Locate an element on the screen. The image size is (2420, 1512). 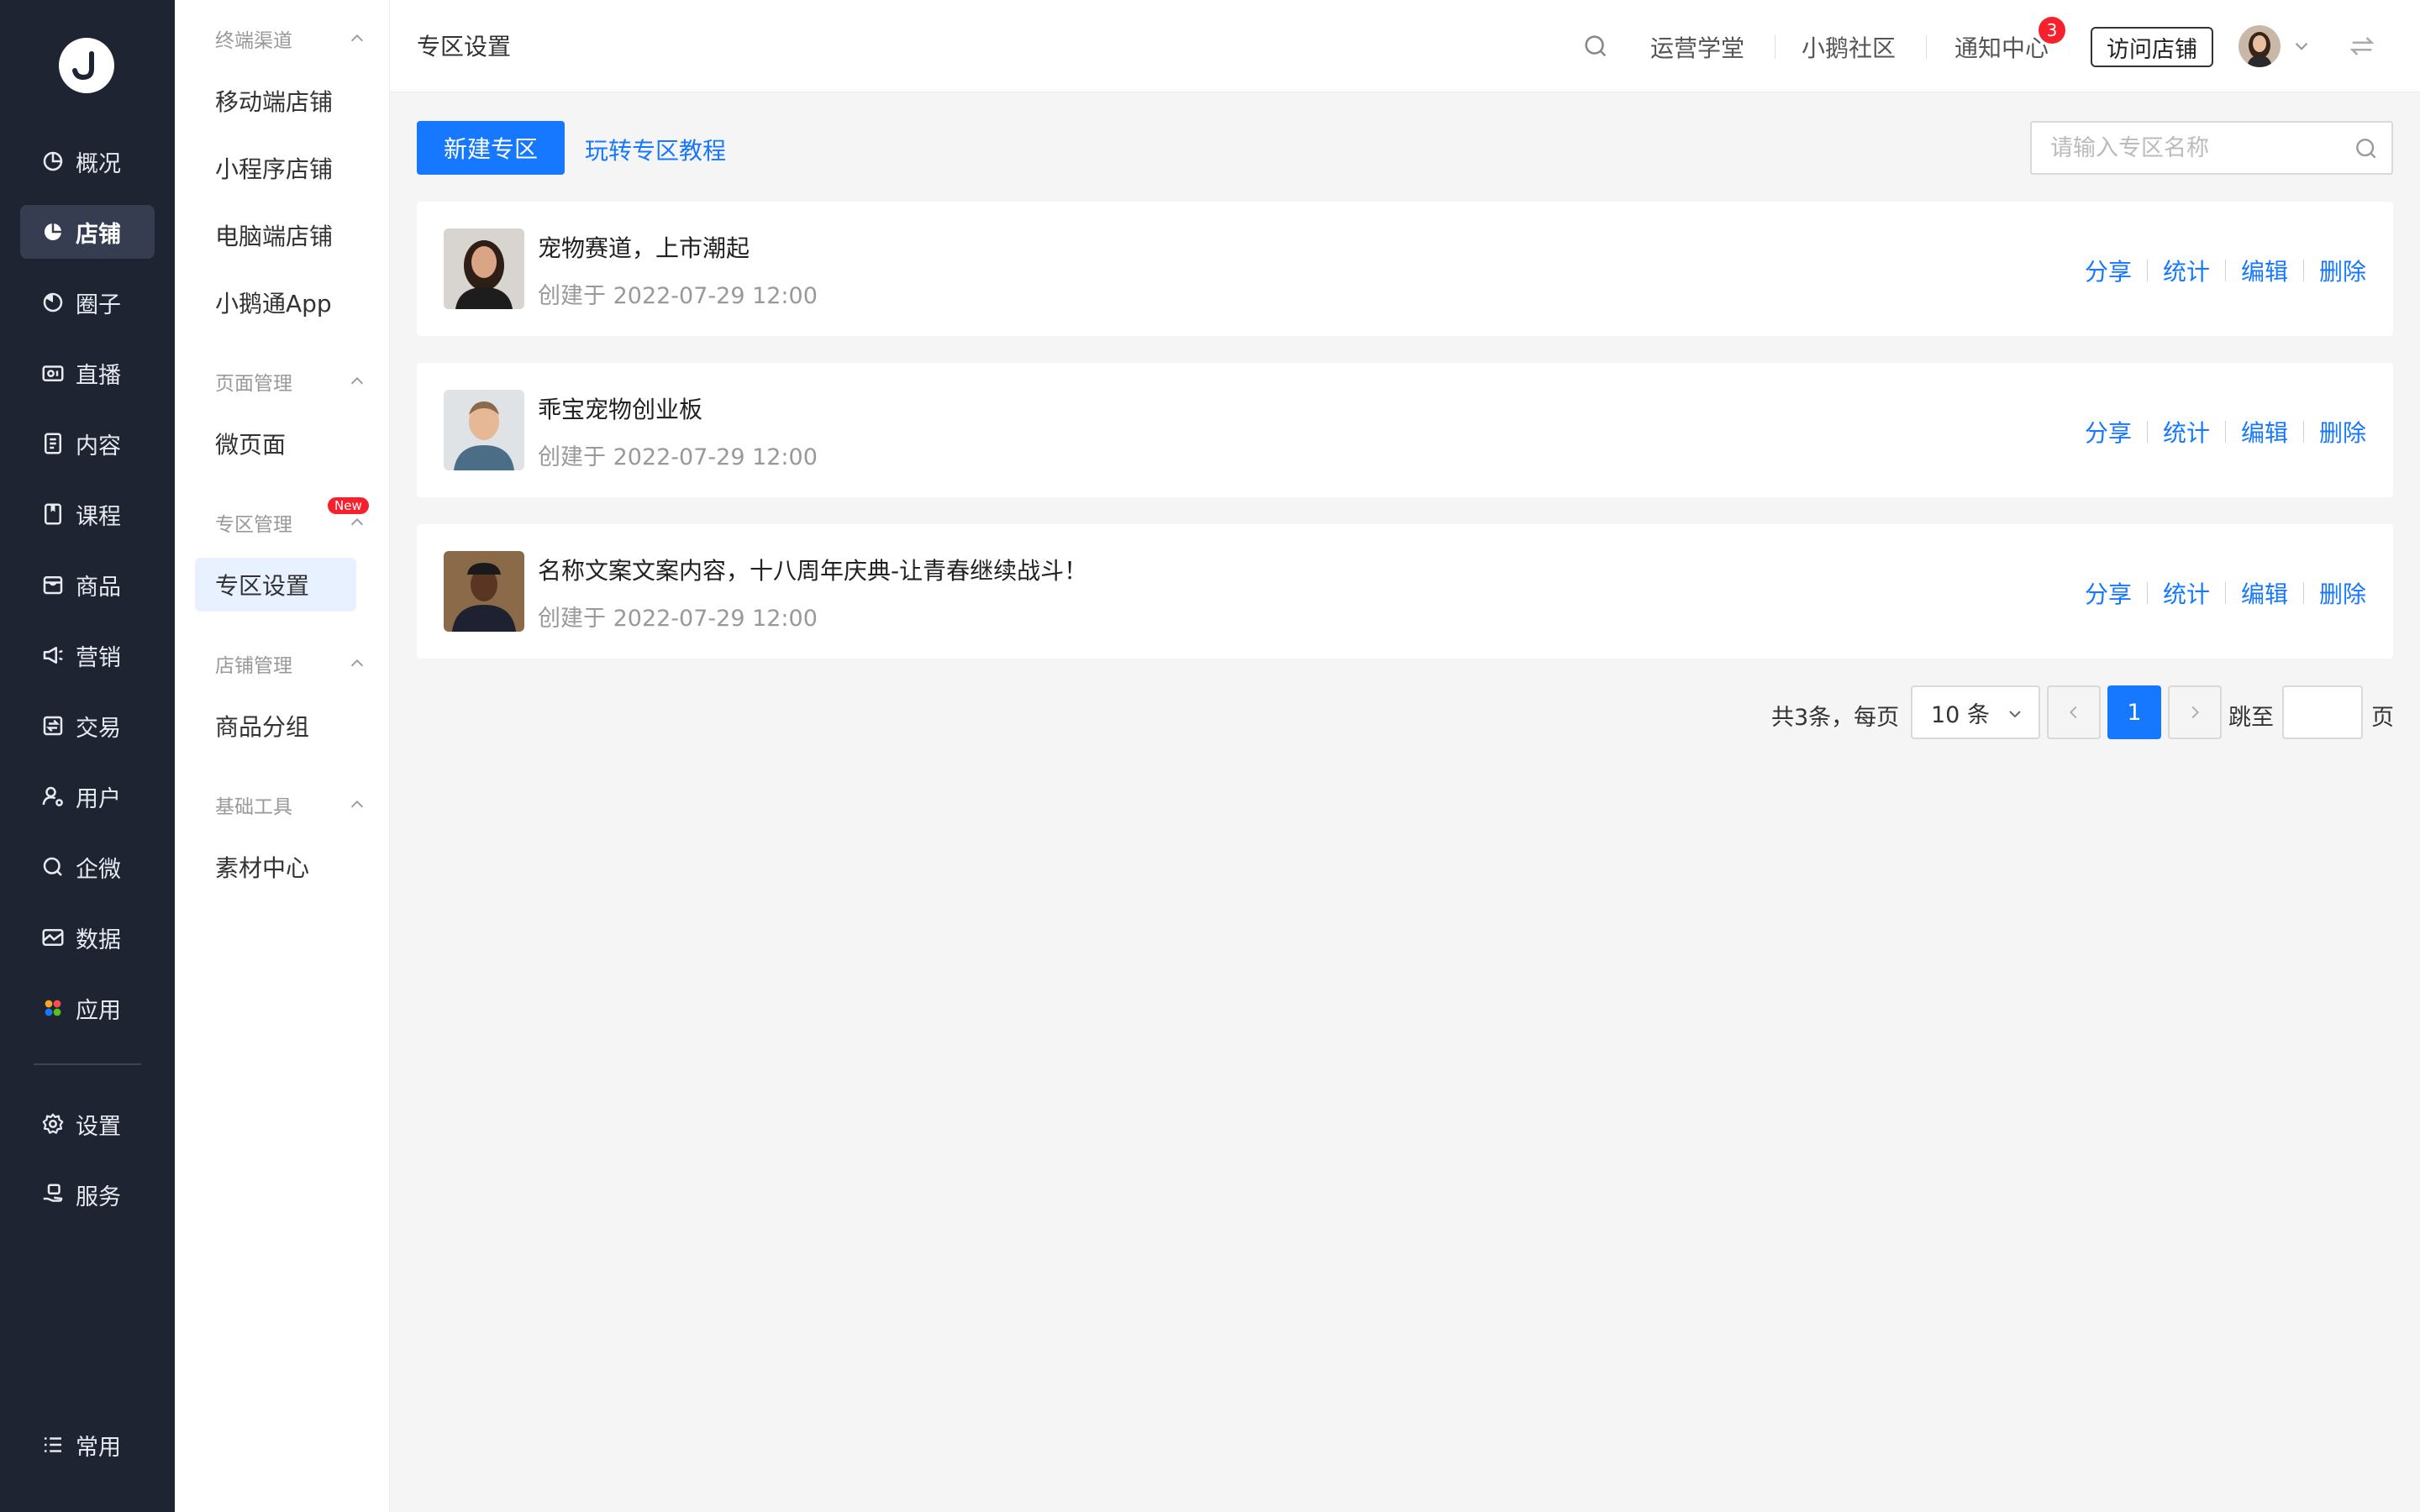
rail-item-label: 用户 is located at coordinates (98, 798).